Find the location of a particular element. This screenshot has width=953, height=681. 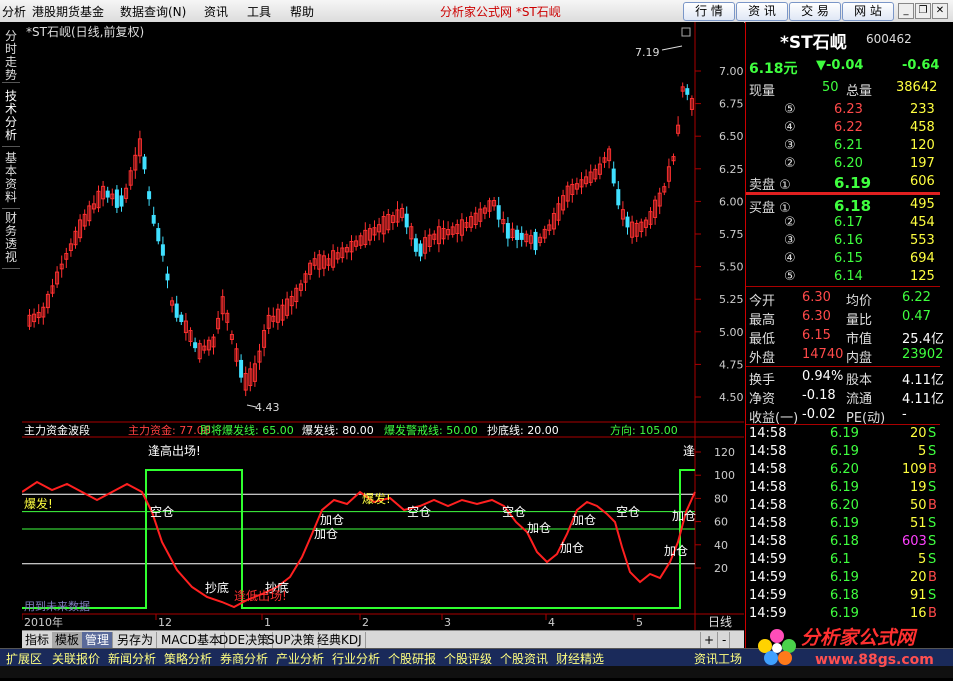

link-broker: 券商分析 is located at coordinates (244, 658).